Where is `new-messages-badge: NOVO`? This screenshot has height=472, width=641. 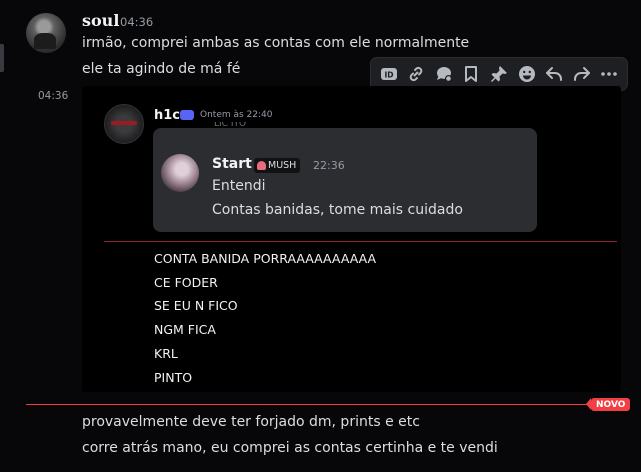
new-messages-badge: NOVO is located at coordinates (608, 404).